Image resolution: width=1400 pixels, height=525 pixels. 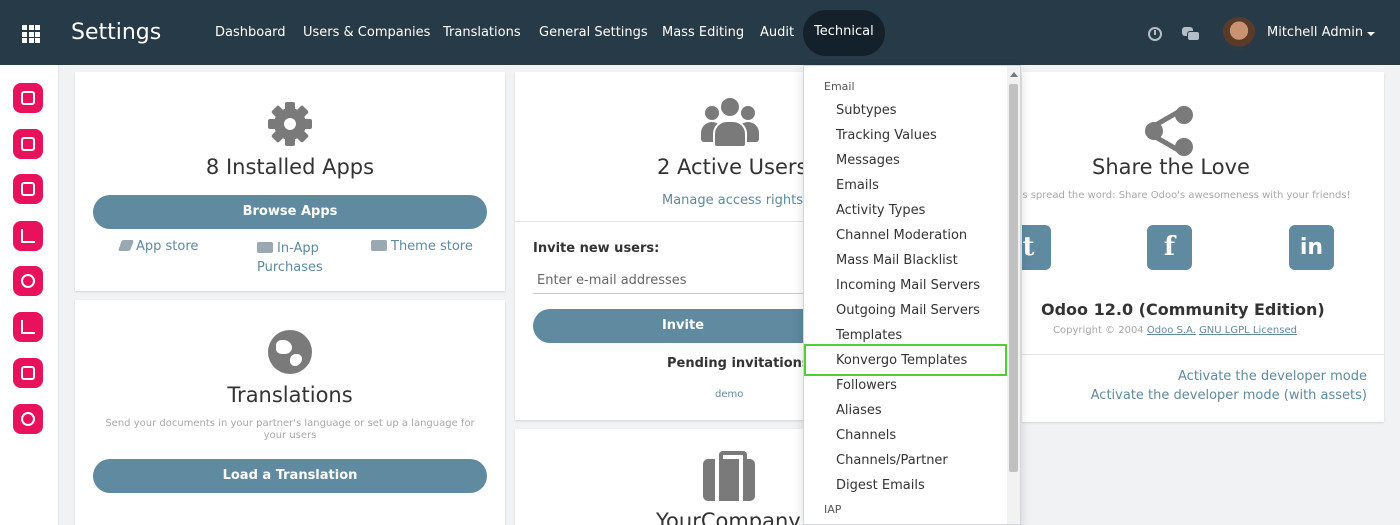 I want to click on pending-user-link: demo, so click(x=729, y=394).